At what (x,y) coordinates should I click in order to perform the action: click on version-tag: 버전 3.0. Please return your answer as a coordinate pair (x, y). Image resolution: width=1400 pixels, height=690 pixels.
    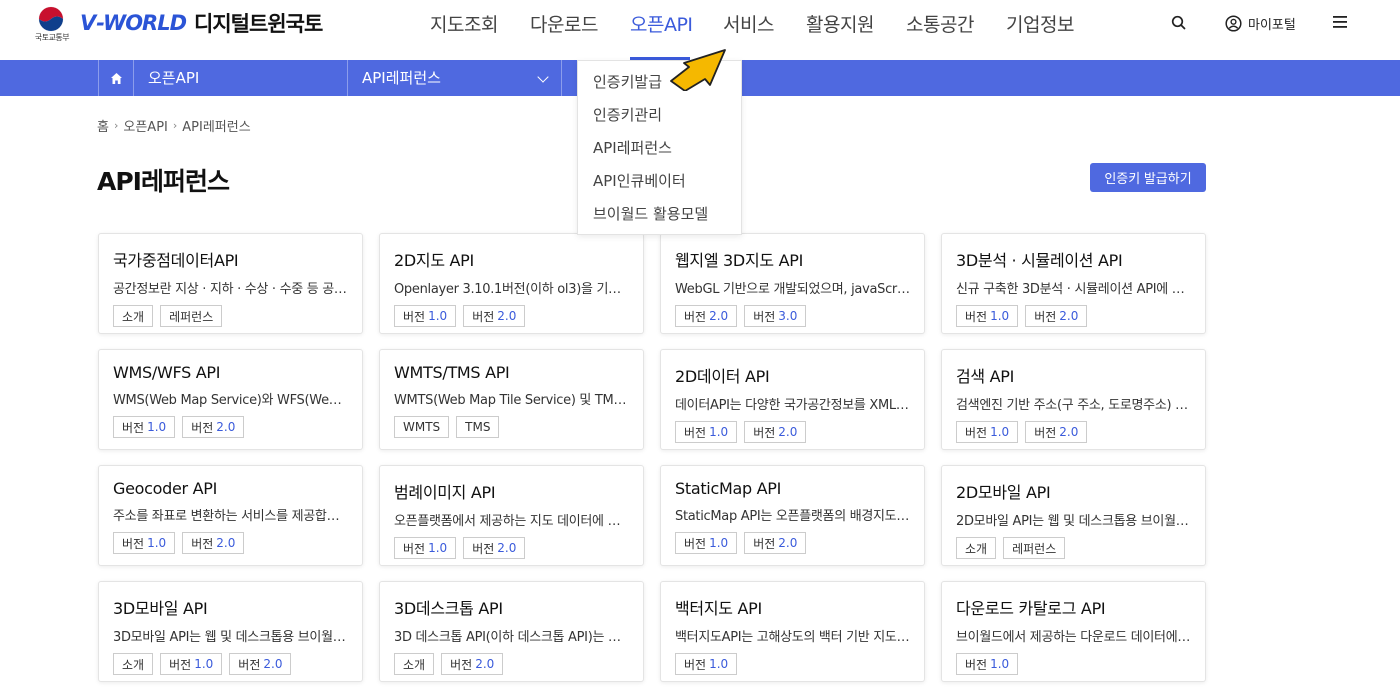
    Looking at the image, I should click on (775, 316).